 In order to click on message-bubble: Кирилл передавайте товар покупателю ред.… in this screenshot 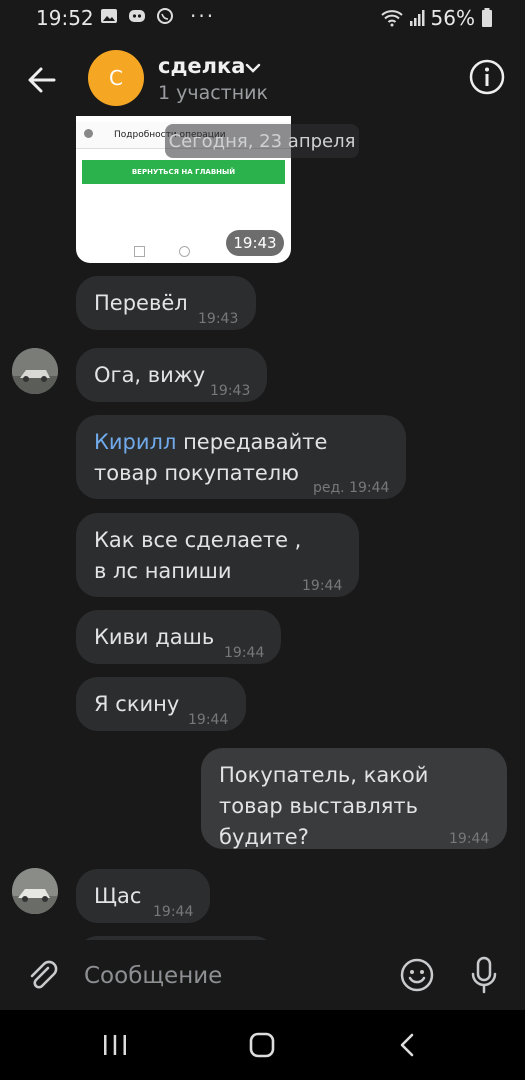, I will do `click(241, 457)`.